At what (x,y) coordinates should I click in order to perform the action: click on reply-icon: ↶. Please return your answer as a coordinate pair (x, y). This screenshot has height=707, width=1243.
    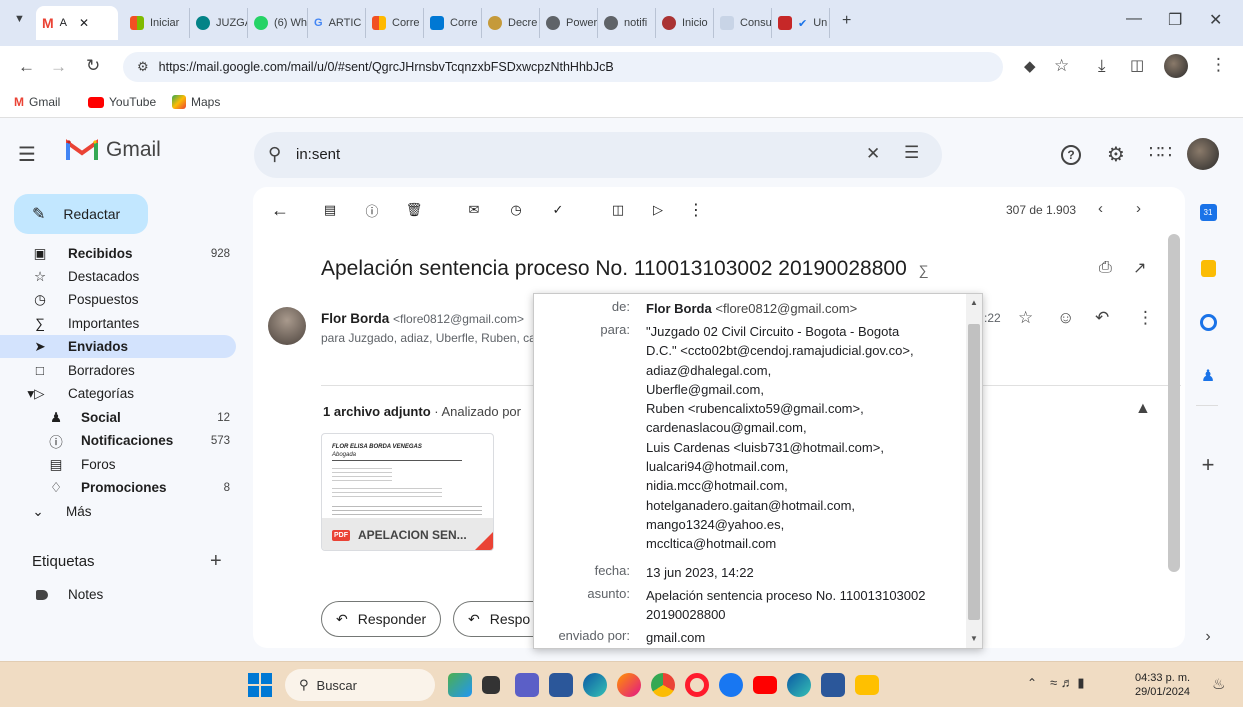
    Looking at the image, I should click on (1102, 318).